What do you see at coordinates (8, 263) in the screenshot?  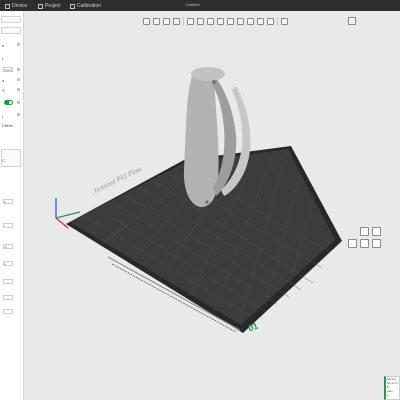 I see `param-field: E` at bounding box center [8, 263].